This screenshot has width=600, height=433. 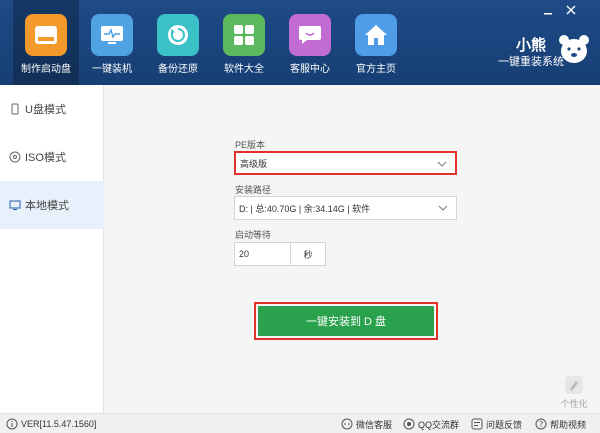 I want to click on qq-label: QQ交流群, so click(x=439, y=424).